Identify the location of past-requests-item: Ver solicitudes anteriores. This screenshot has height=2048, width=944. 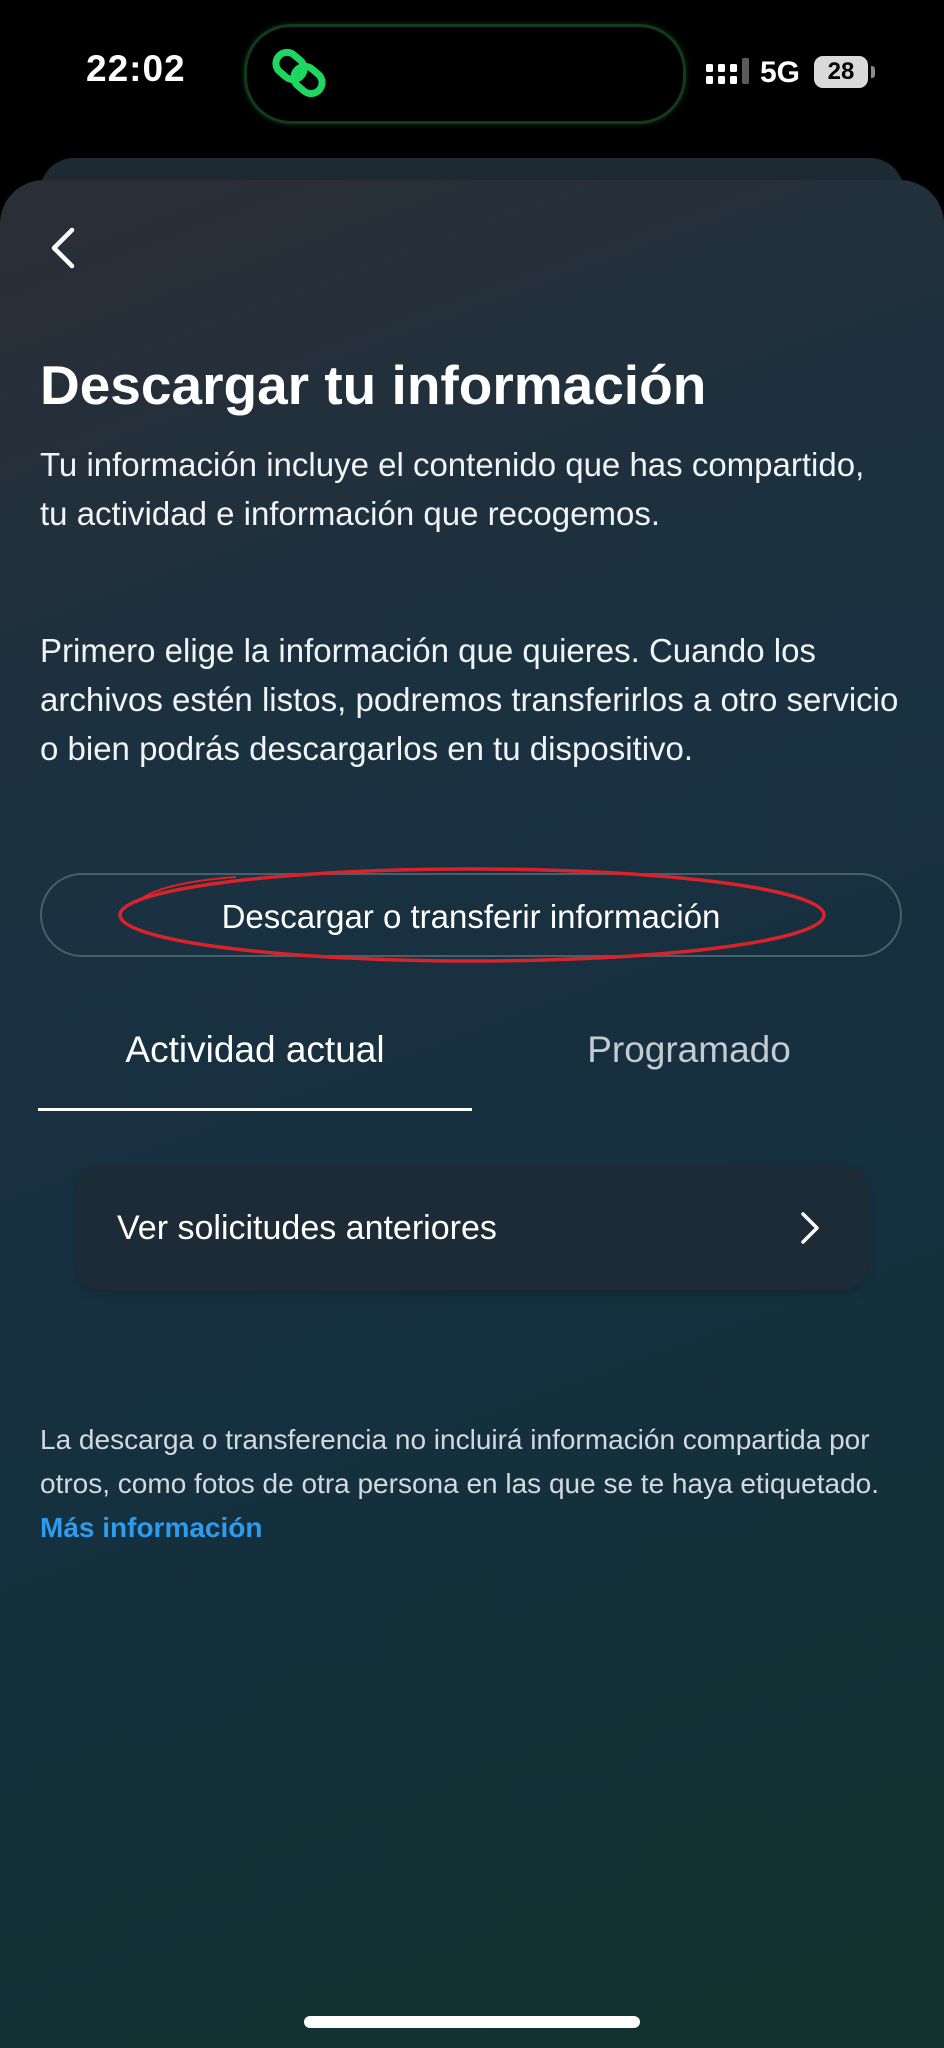
(472, 1228).